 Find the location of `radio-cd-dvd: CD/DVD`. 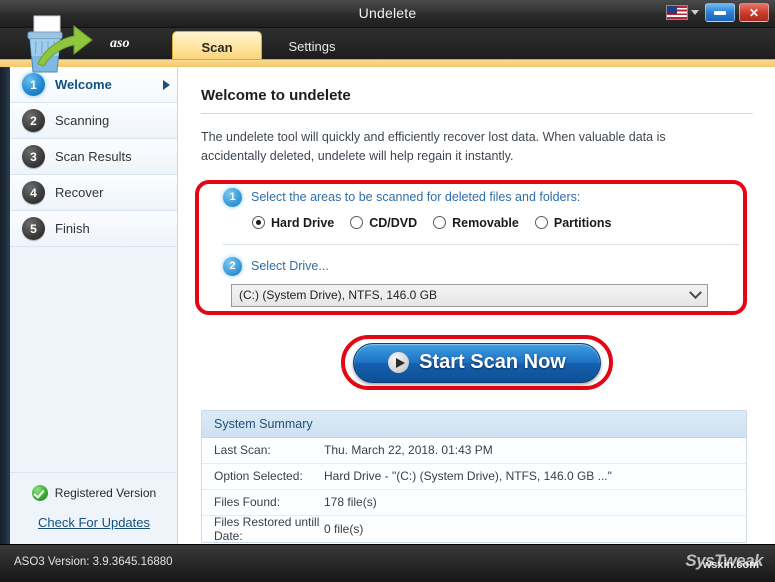

radio-cd-dvd: CD/DVD is located at coordinates (383, 223).